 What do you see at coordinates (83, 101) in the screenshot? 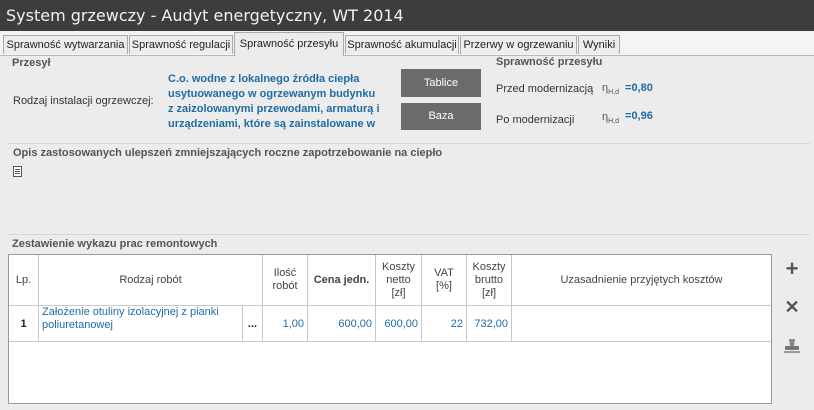
I see `installation-label: Rodzaj instalacji ogrzewczej:` at bounding box center [83, 101].